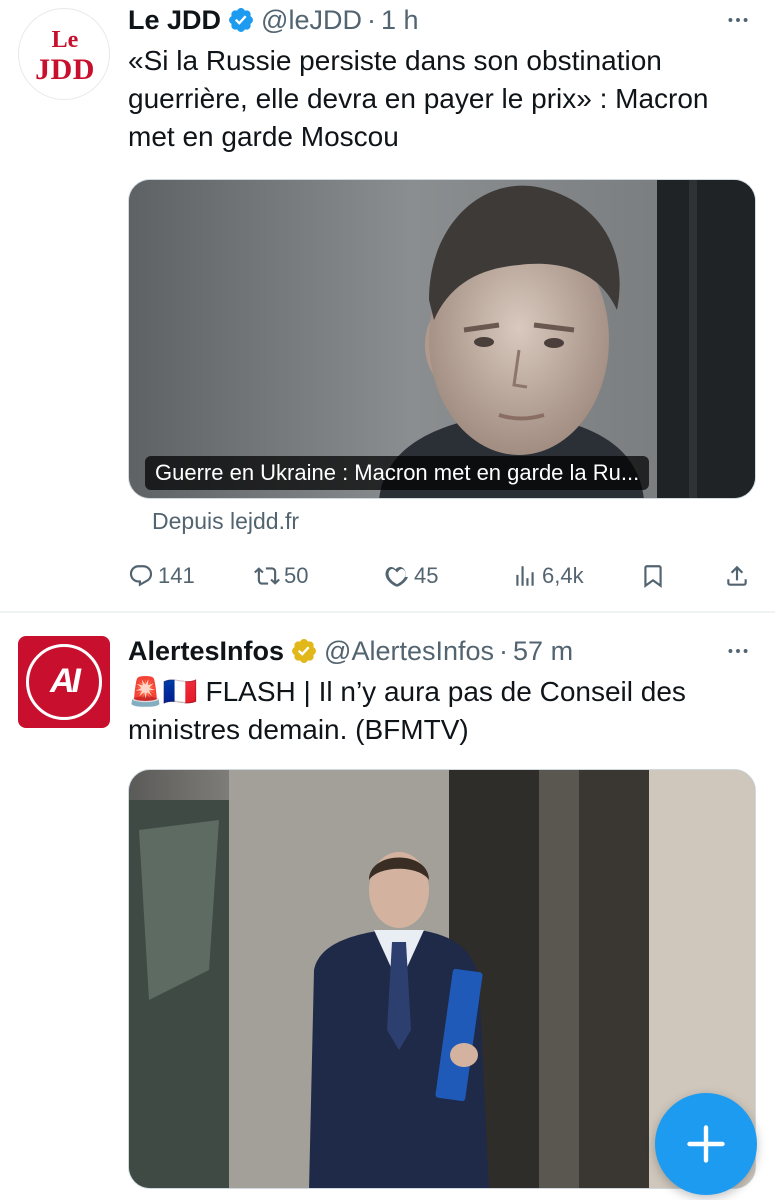  What do you see at coordinates (174, 20) in the screenshot?
I see `author-name: Le JDD` at bounding box center [174, 20].